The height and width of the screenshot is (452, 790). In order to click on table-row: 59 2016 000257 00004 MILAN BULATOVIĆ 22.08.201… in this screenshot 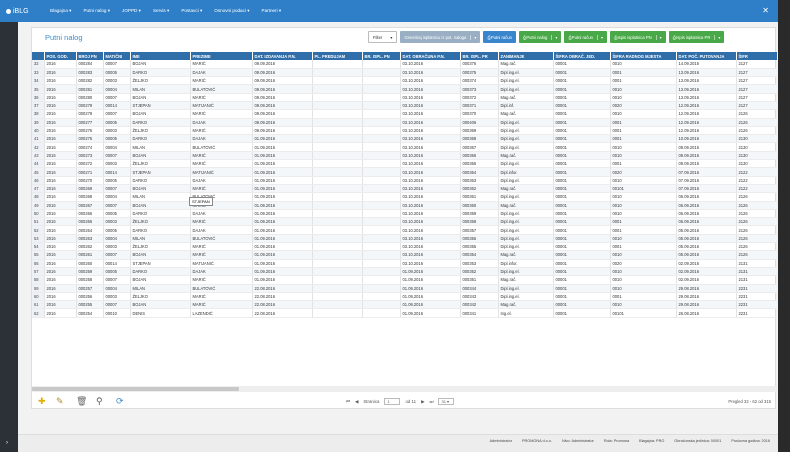, I will do `click(404, 288)`.